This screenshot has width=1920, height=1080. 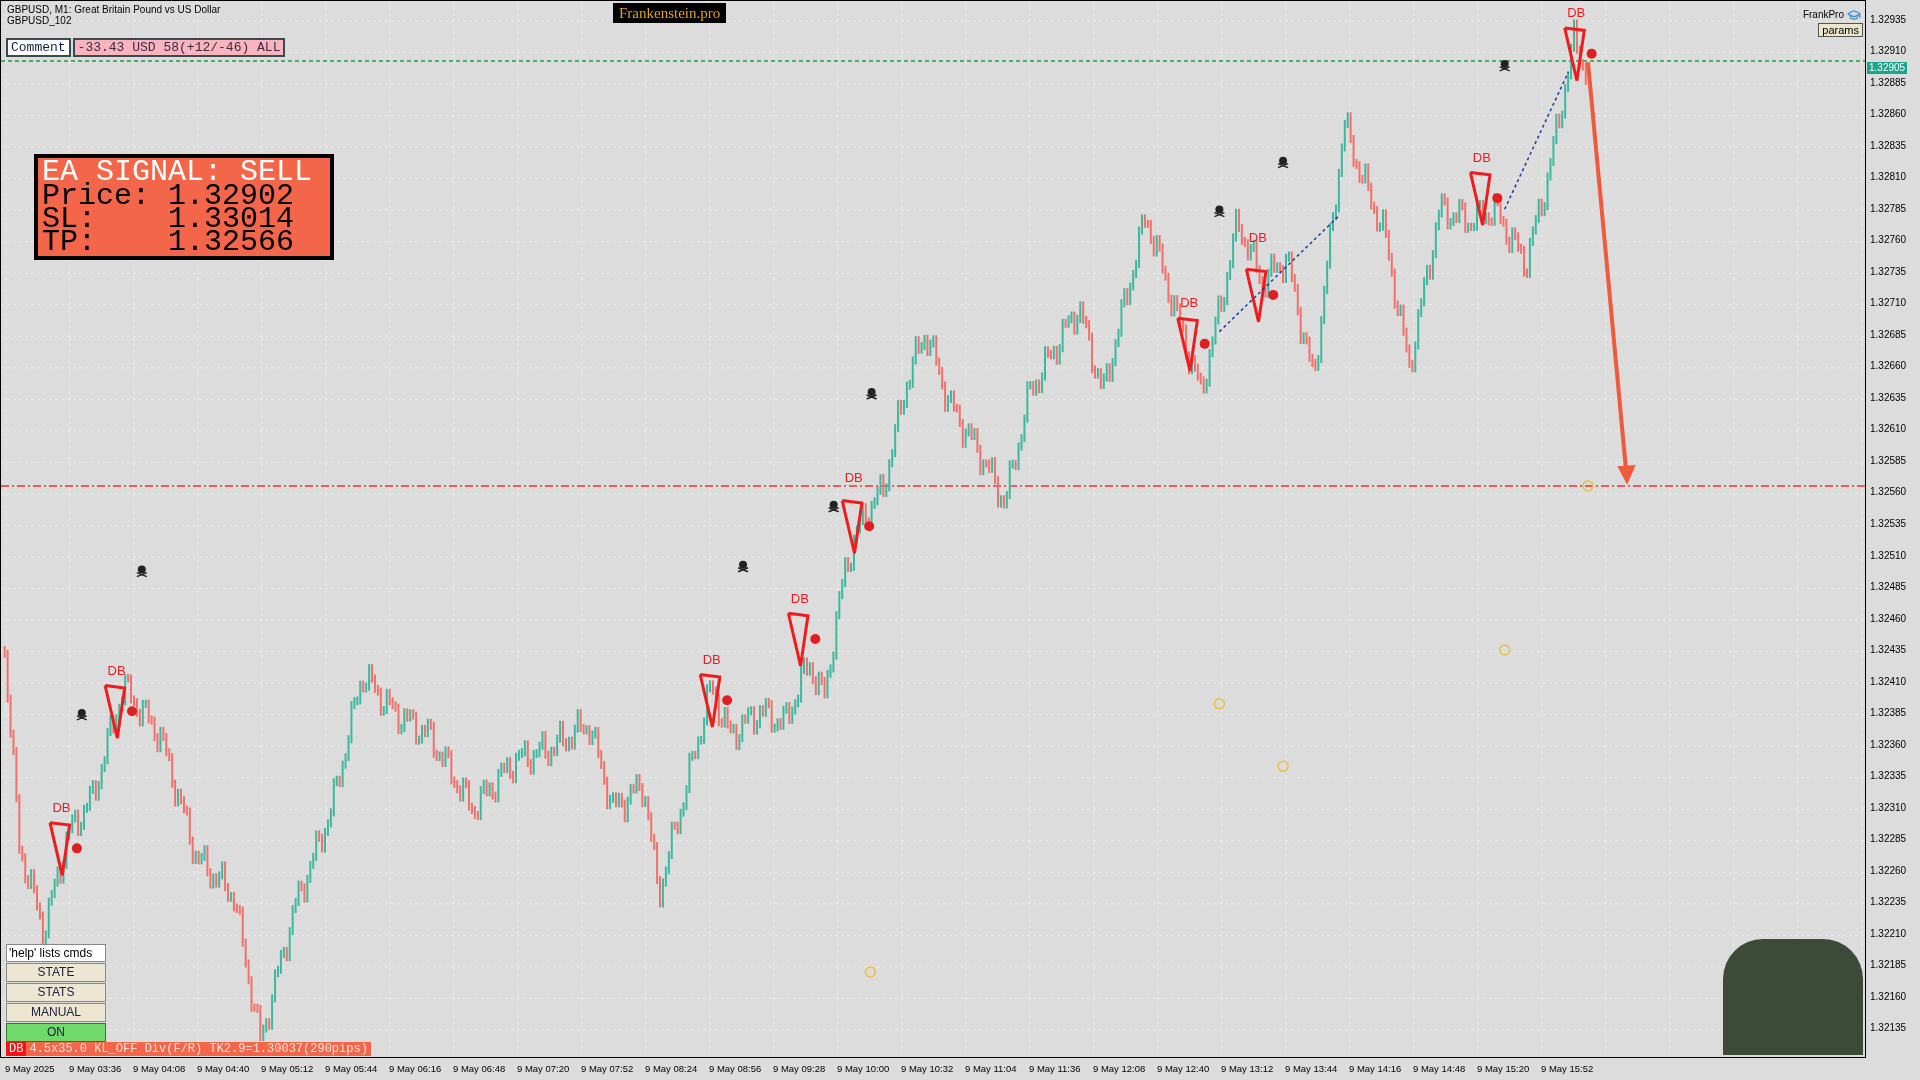 What do you see at coordinates (1888, 492) in the screenshot?
I see `price-label: 1.32560` at bounding box center [1888, 492].